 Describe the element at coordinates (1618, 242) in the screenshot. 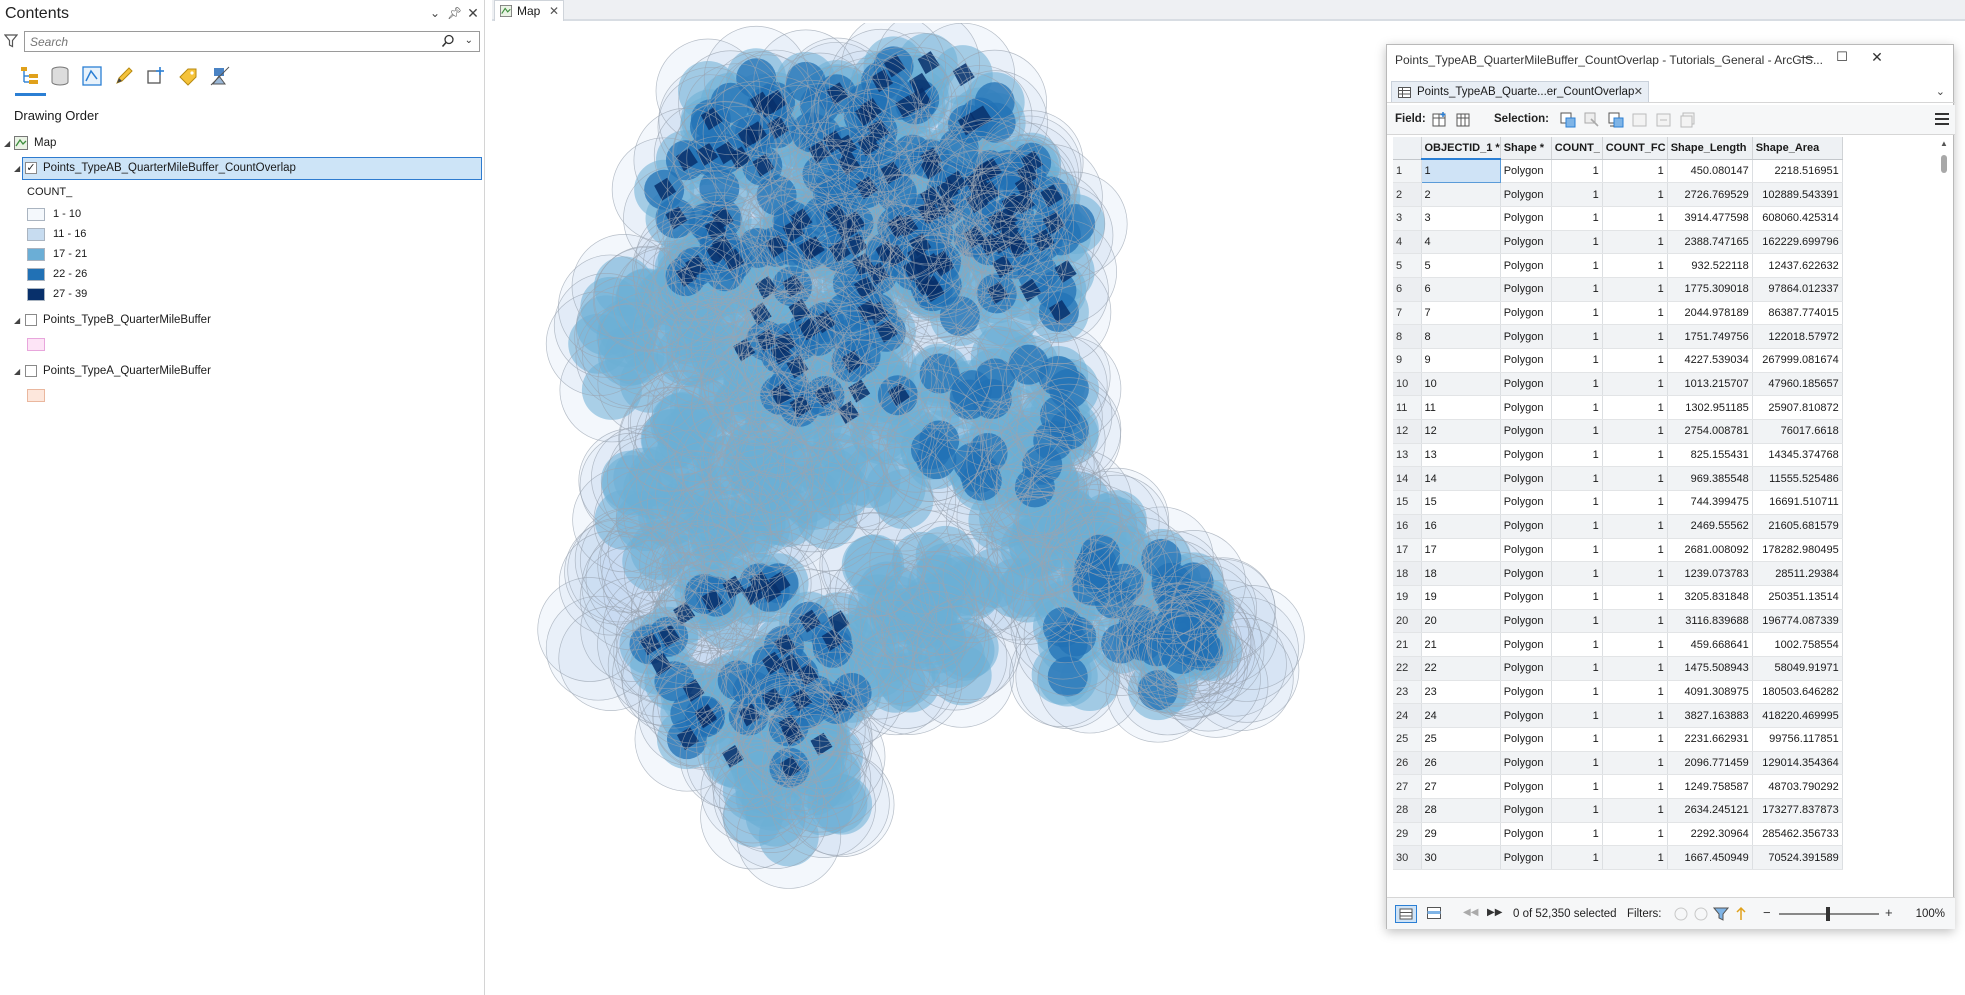

I see `table-row: 4 4 Polygon 1 1 2388.747165 162229.699796` at that location.